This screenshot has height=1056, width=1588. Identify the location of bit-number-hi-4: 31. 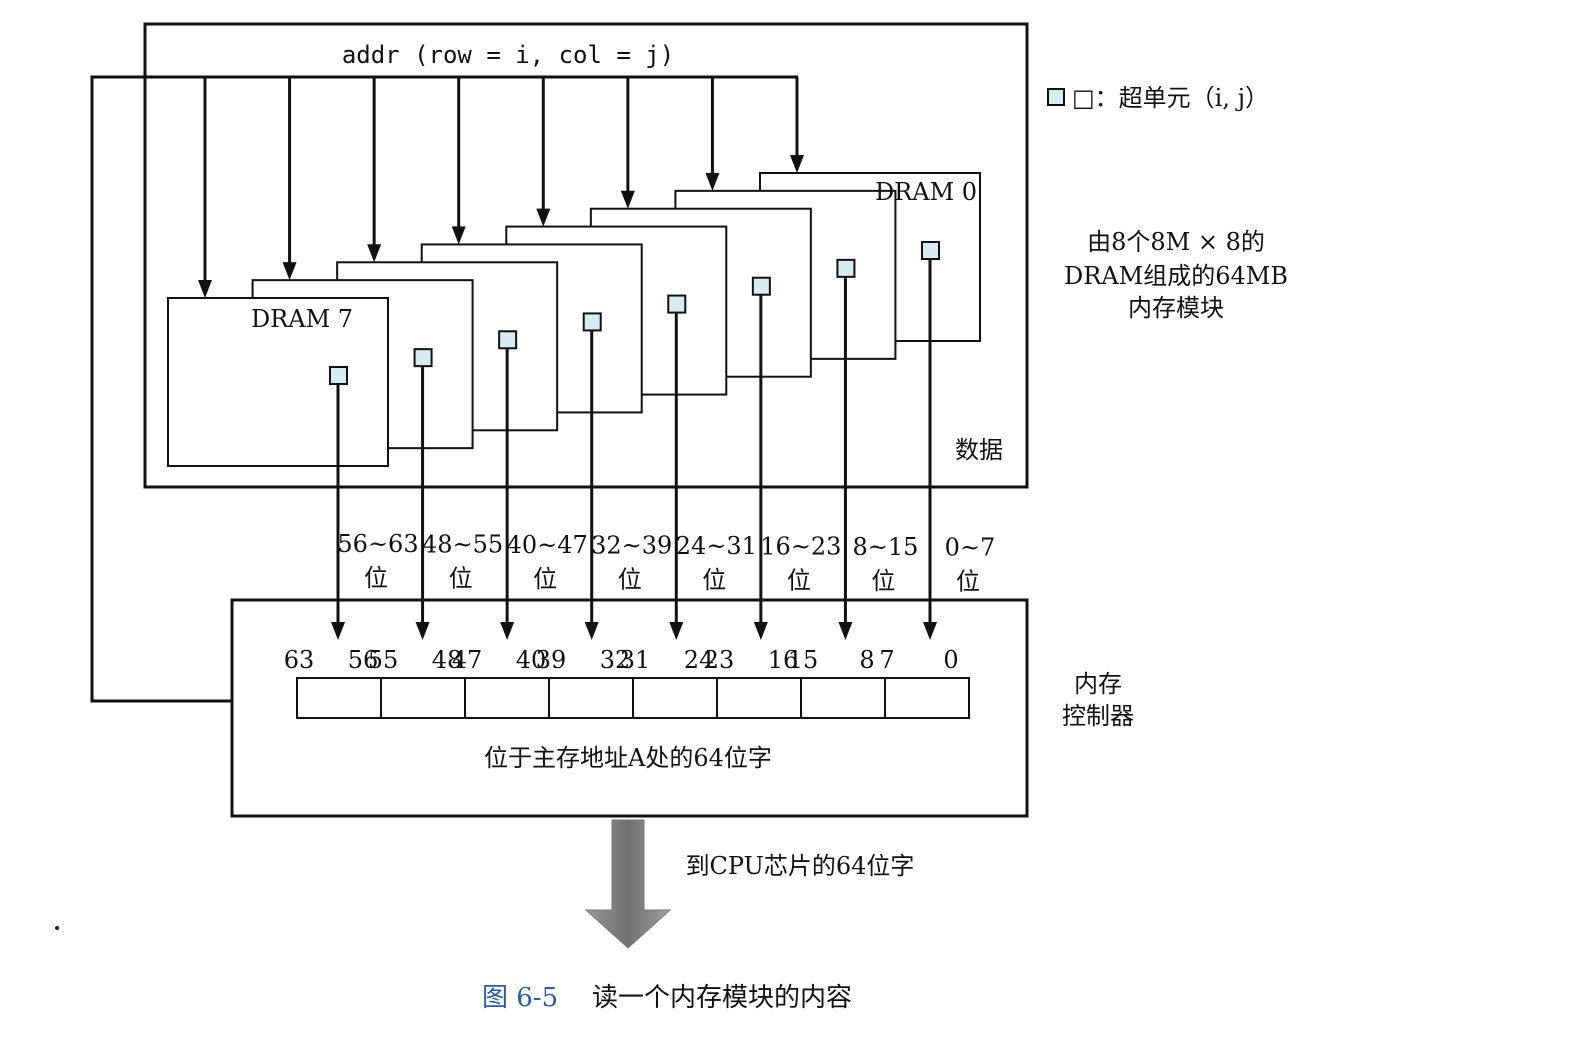
(635, 660).